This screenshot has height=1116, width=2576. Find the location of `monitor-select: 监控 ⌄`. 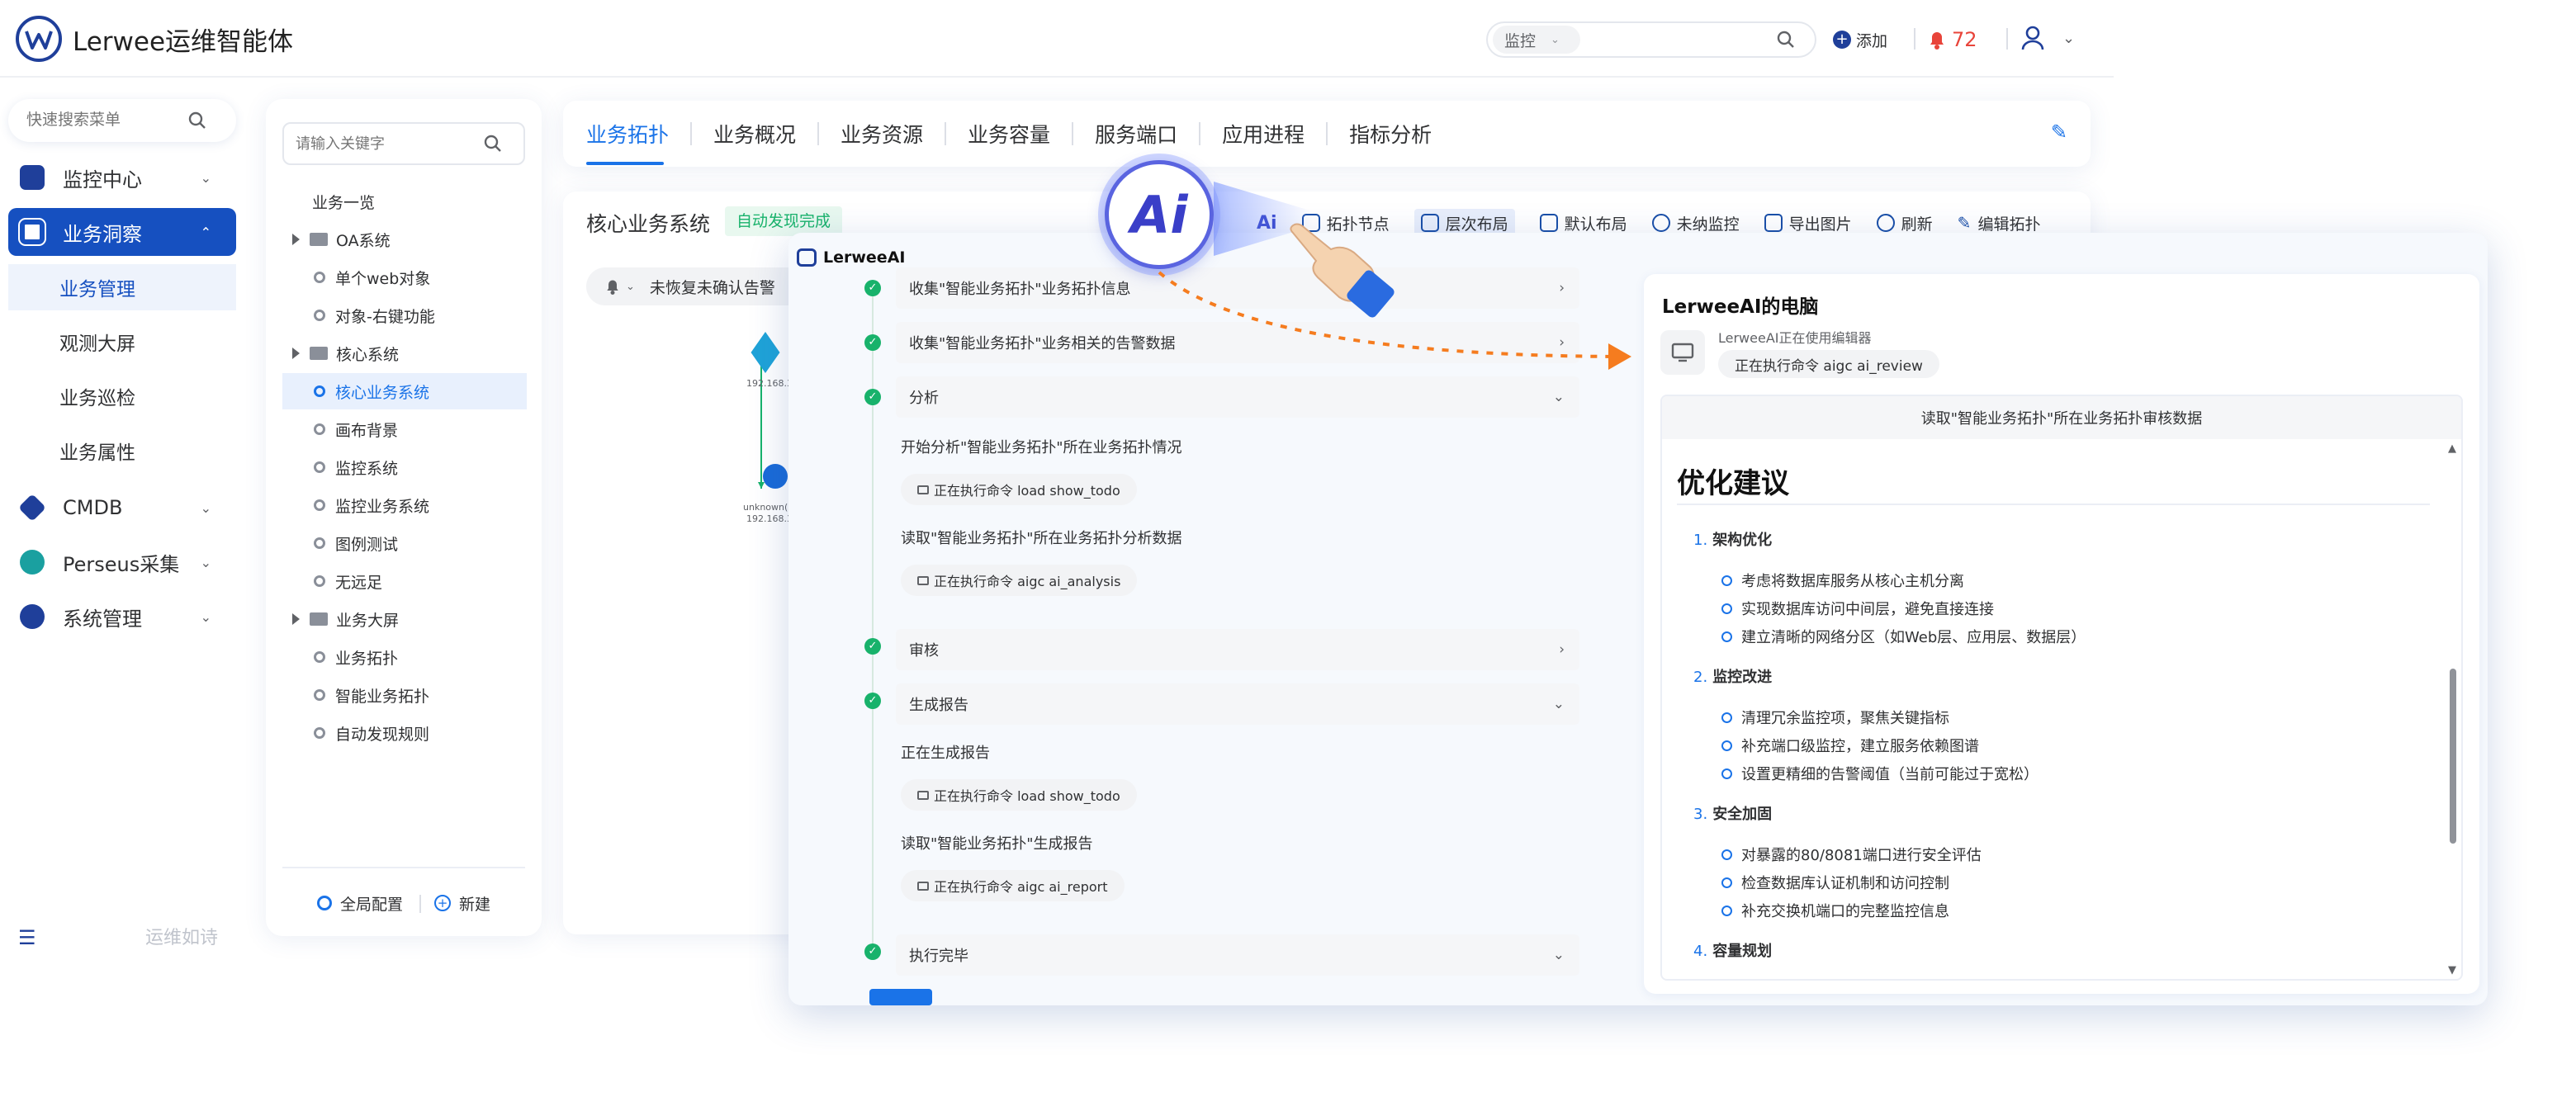

monitor-select: 监控 ⌄ is located at coordinates (1536, 40).